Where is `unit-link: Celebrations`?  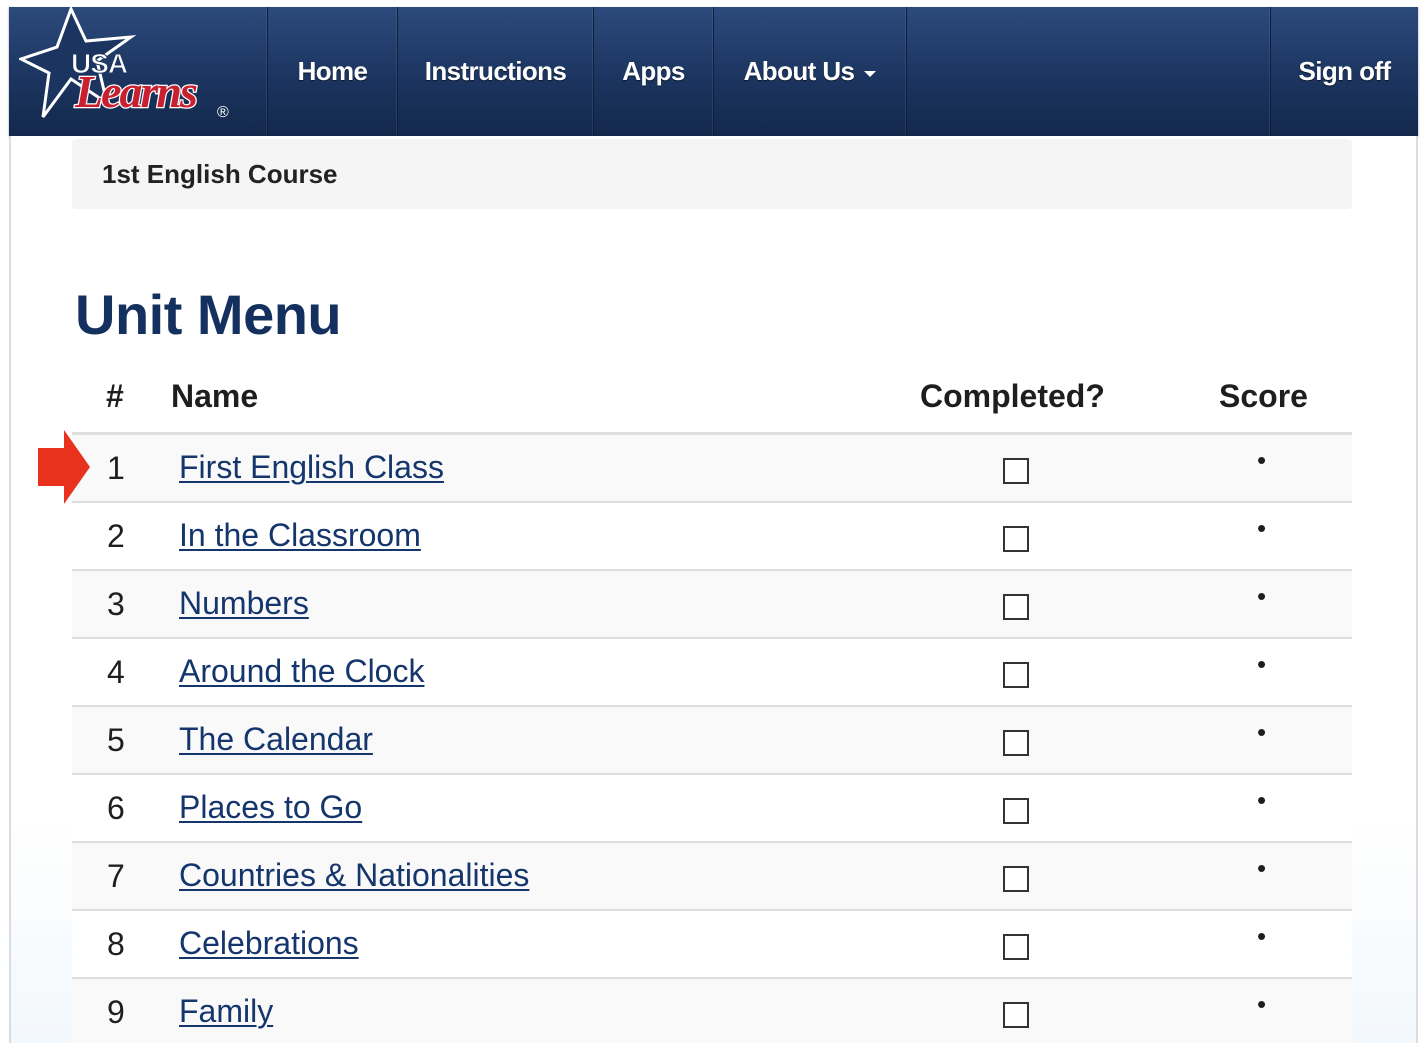
unit-link: Celebrations is located at coordinates (269, 943).